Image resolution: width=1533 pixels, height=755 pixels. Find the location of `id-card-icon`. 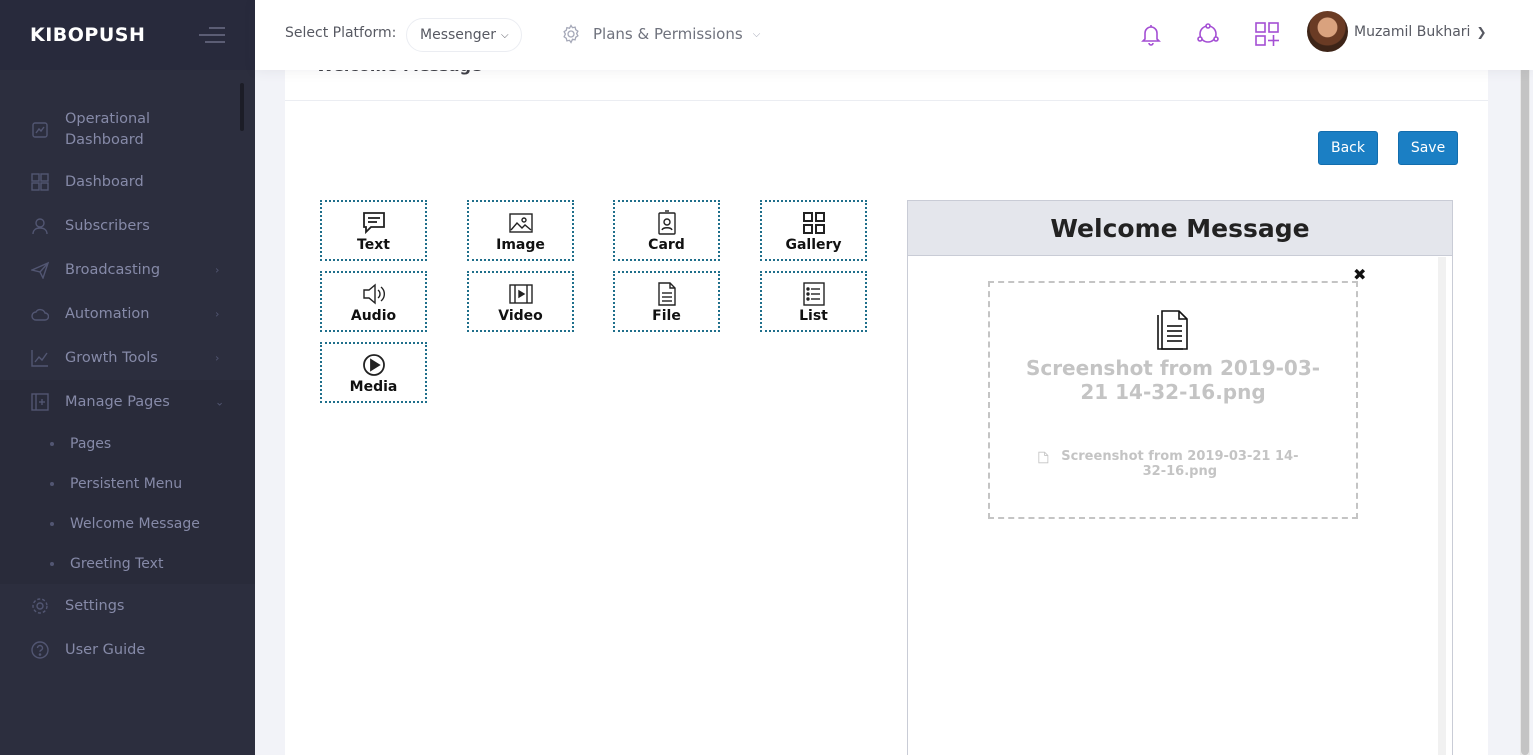

id-card-icon is located at coordinates (666, 222).